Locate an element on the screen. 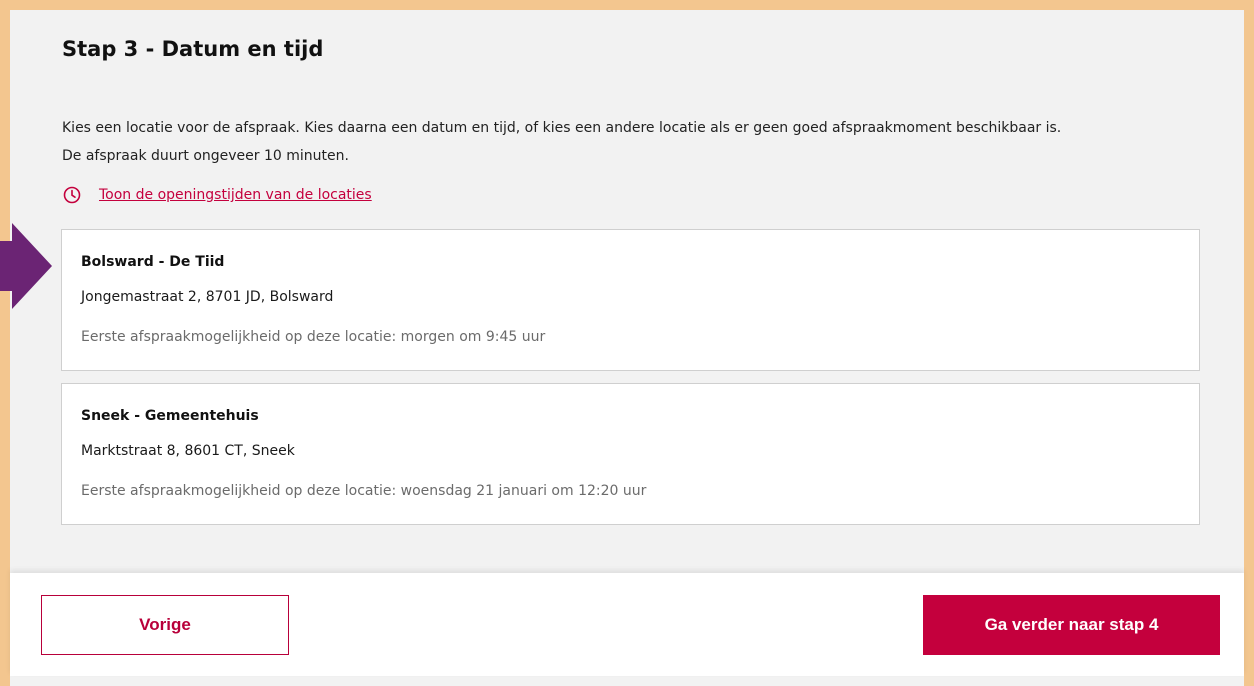 The height and width of the screenshot is (686, 1254). page-title: Stap 3 - Datum en tijd is located at coordinates (193, 49).